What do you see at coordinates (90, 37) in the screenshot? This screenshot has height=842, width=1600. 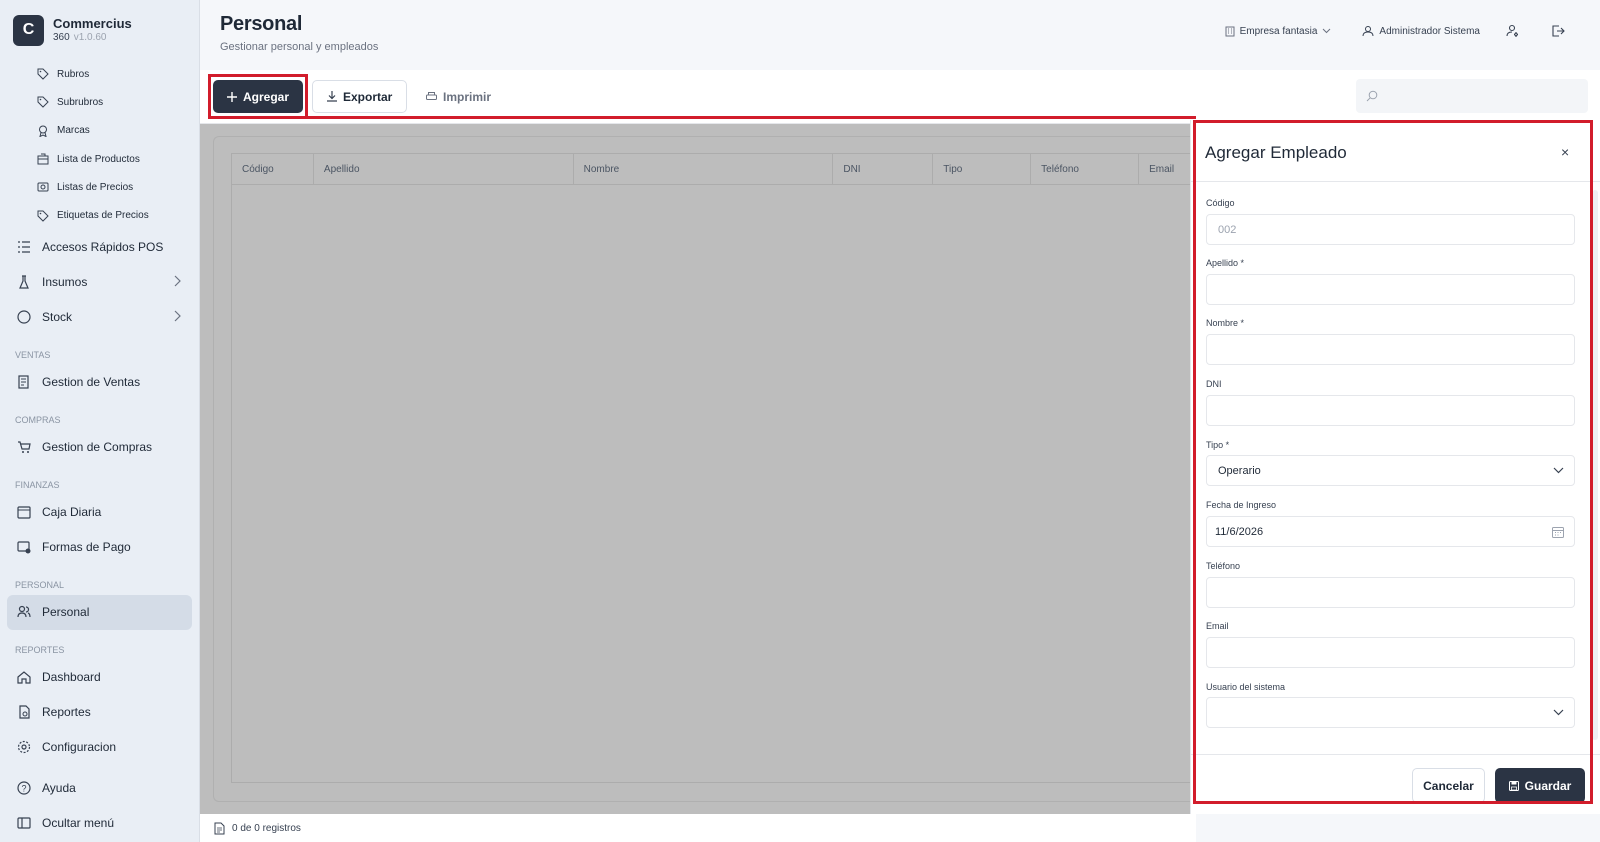 I see `app-version: v1.0.60` at bounding box center [90, 37].